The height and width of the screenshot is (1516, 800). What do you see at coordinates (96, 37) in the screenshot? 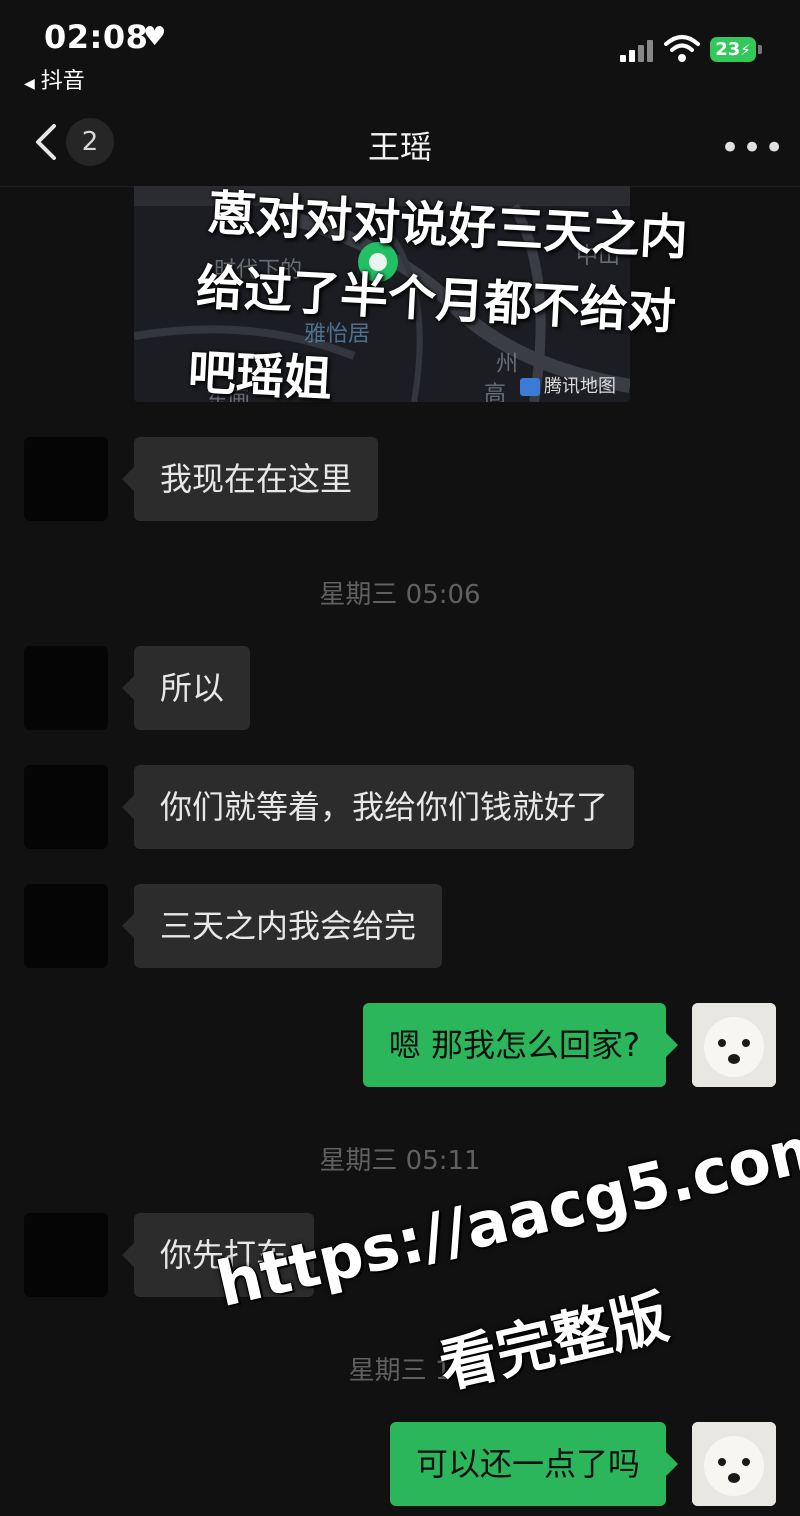
I see `status-time: 02:08` at bounding box center [96, 37].